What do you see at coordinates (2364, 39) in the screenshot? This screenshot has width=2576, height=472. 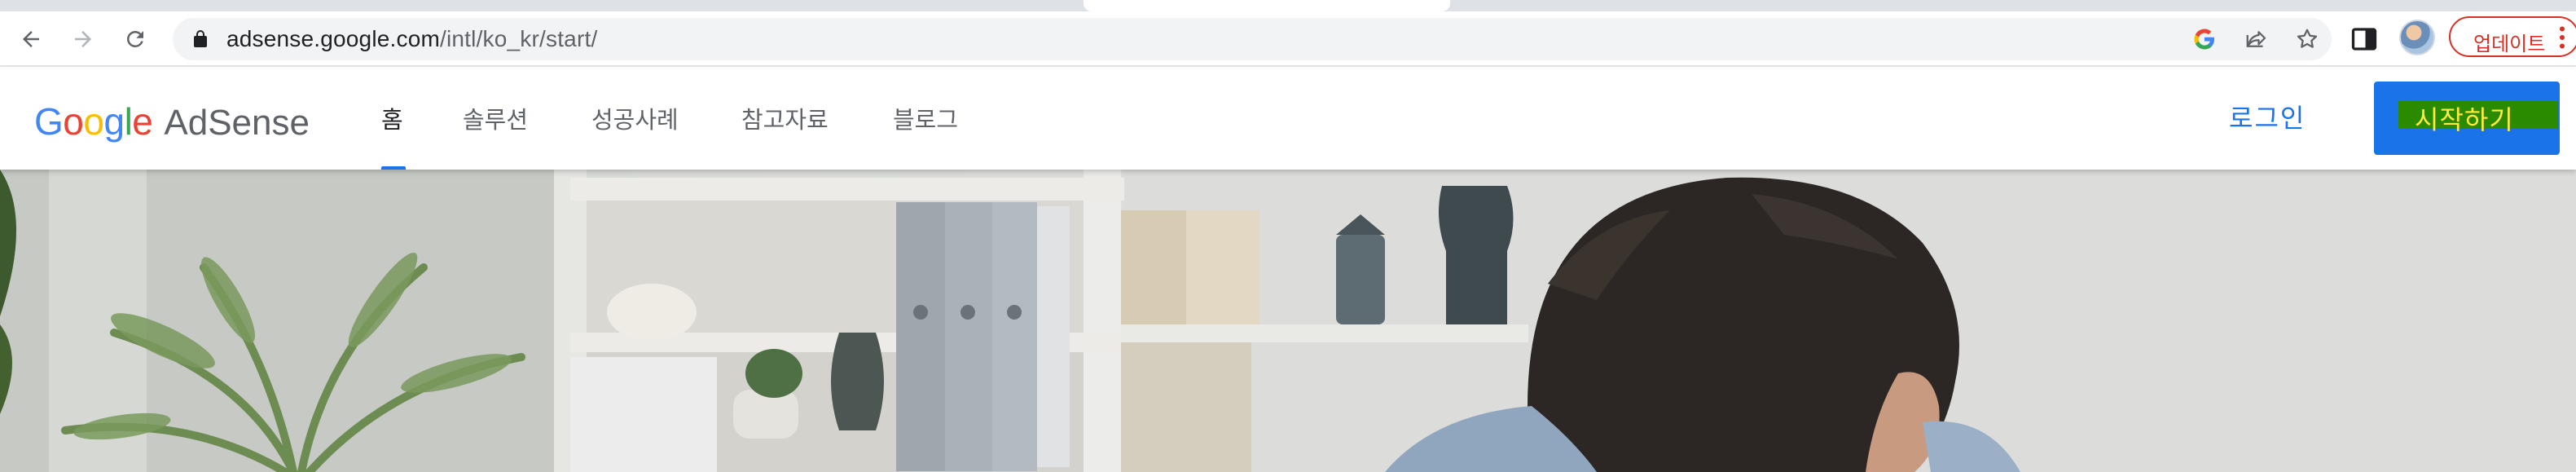 I see `side-panel-icon` at bounding box center [2364, 39].